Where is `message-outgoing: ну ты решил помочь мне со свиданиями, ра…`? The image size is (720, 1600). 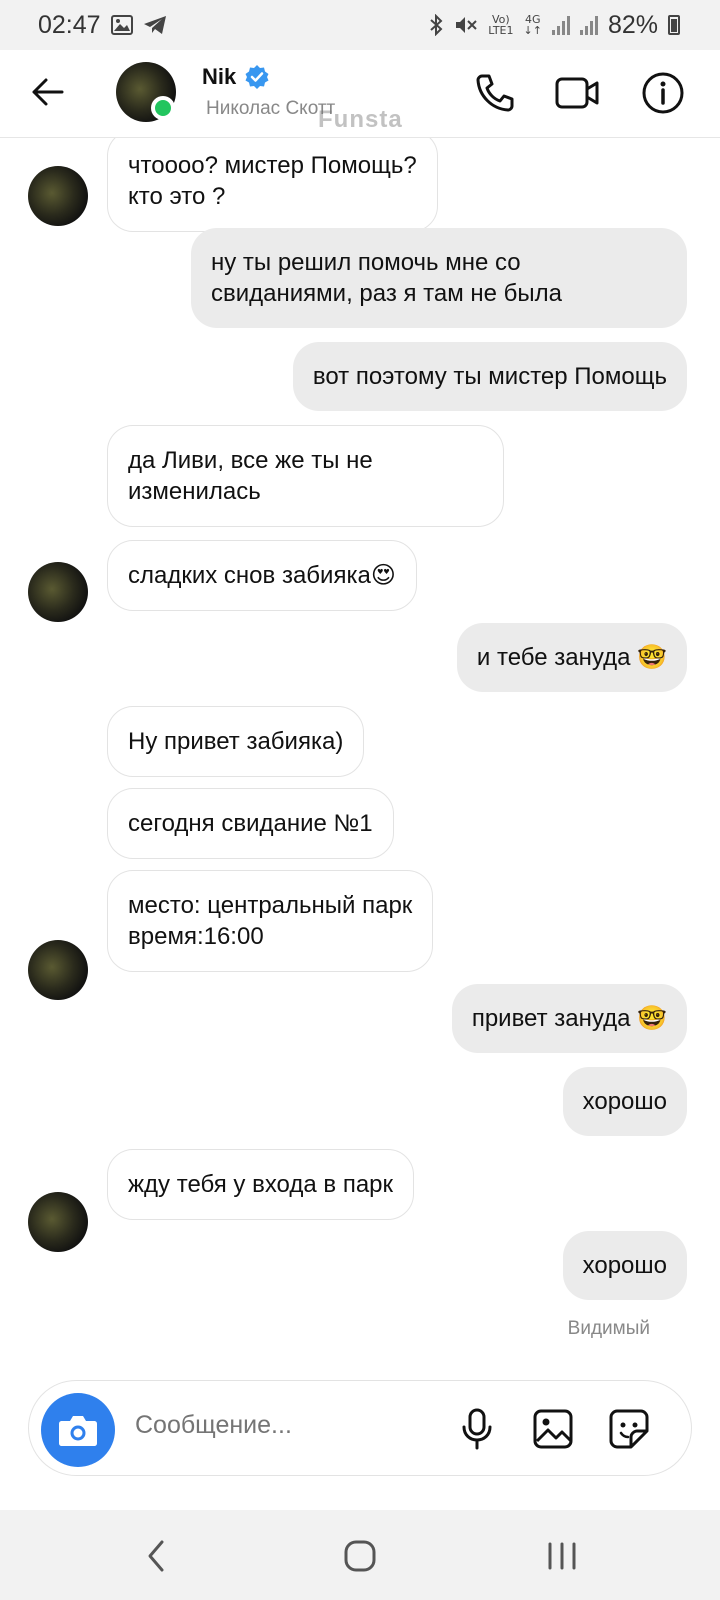
message-outgoing: ну ты решил помочь мне со свиданиями, ра… is located at coordinates (439, 278).